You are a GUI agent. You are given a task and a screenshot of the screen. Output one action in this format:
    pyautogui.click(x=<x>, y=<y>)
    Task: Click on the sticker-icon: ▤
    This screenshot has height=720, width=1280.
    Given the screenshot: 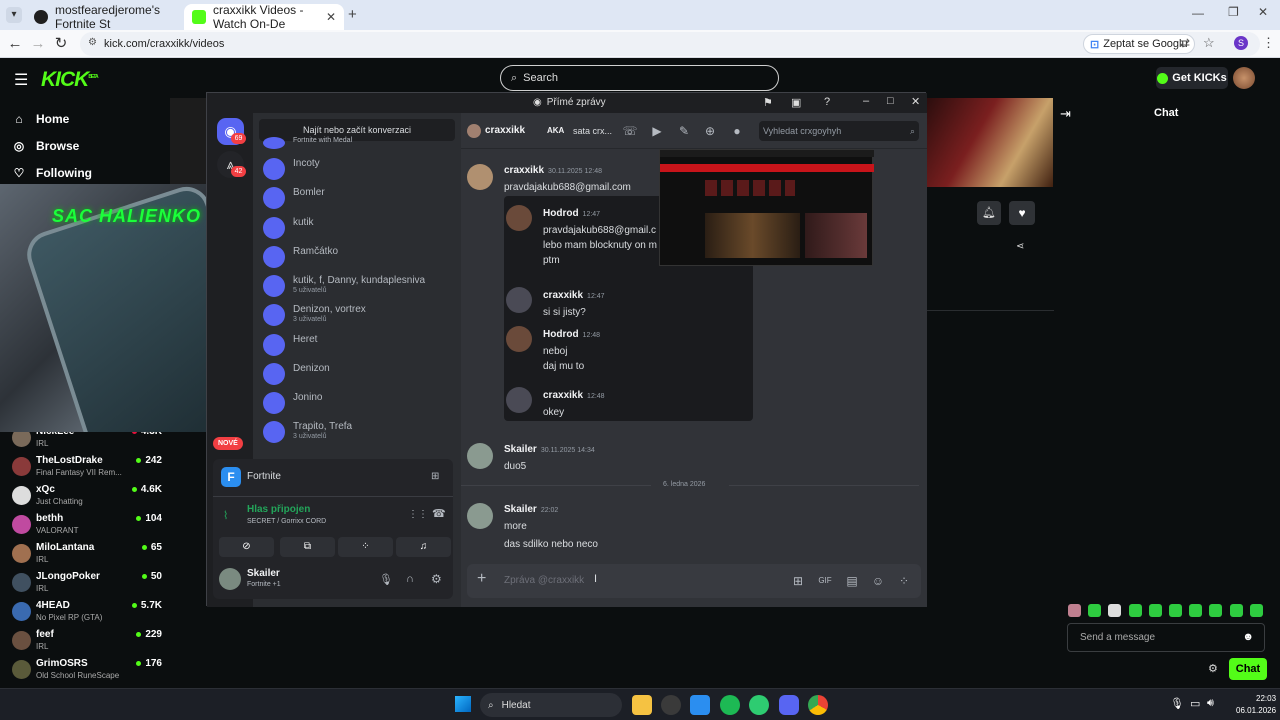 What is the action you would take?
    pyautogui.click(x=852, y=581)
    